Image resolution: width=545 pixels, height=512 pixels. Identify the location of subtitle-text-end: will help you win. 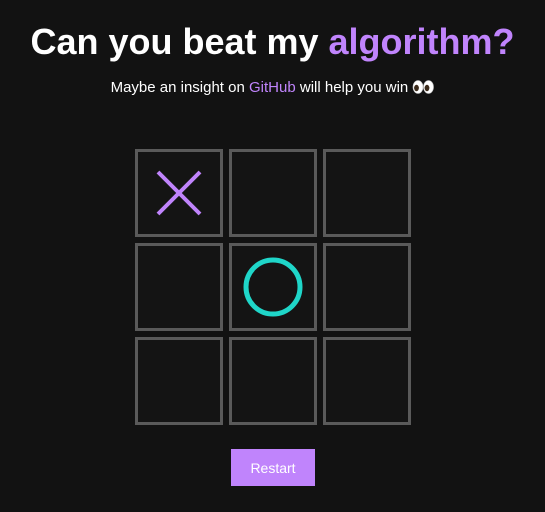
(354, 87).